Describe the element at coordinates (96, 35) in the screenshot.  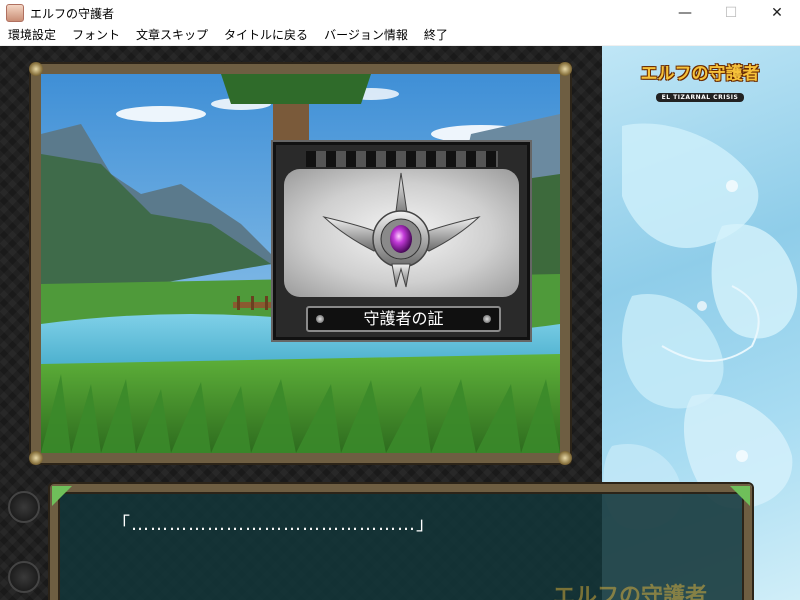
I see `menu-item-font: フォント` at that location.